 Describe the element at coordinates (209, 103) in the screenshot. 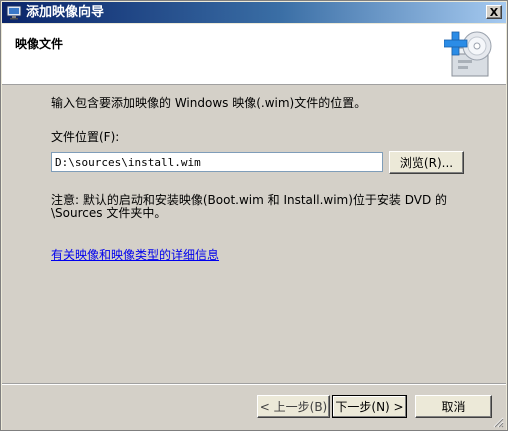

I see `instruction-text: 输入包含要添加映像的 Windows 映像(.wim)文件的位置。` at that location.